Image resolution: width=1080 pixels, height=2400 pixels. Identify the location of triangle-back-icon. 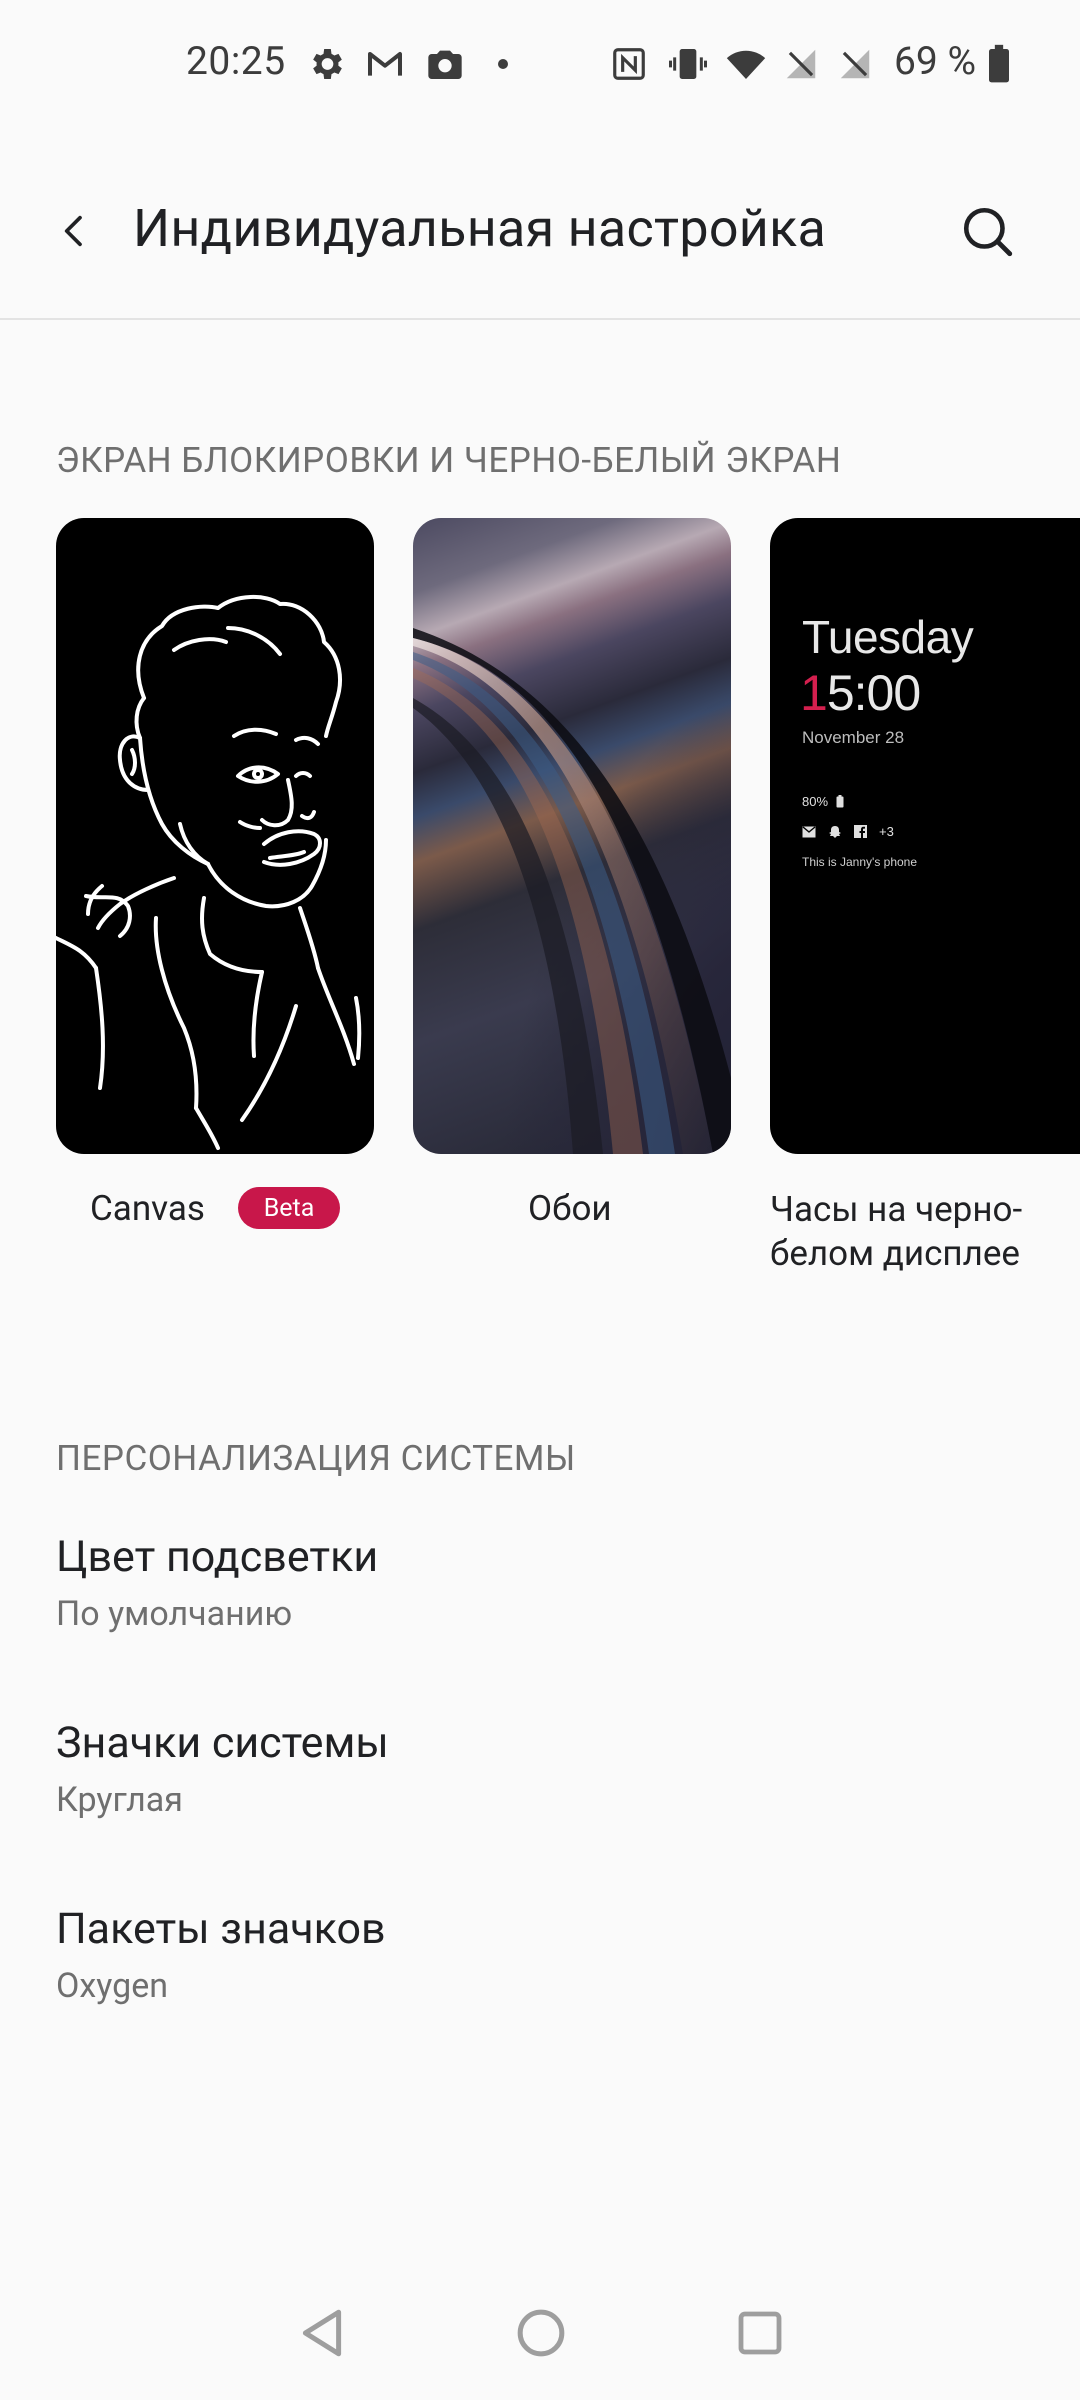
(322, 2333).